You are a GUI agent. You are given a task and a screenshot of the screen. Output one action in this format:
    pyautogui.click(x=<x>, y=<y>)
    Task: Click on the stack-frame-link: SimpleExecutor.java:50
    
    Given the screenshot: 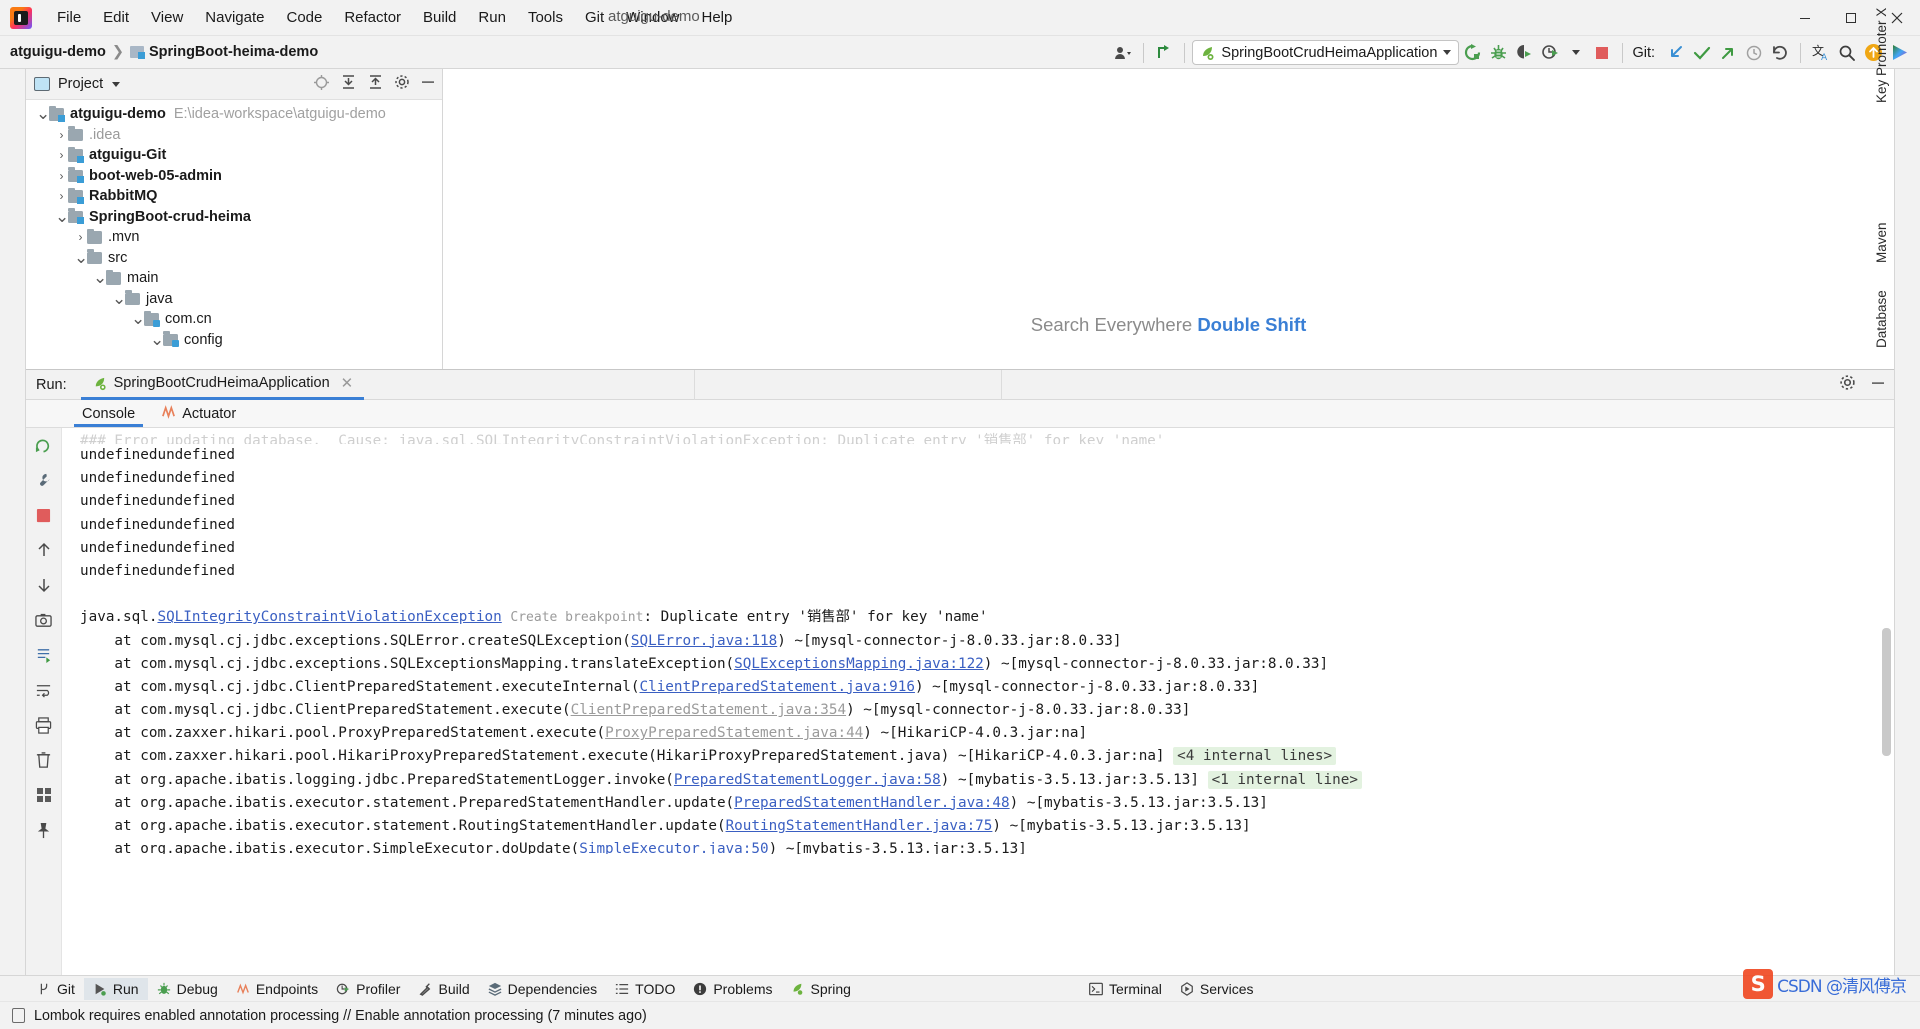 What is the action you would take?
    pyautogui.click(x=673, y=847)
    